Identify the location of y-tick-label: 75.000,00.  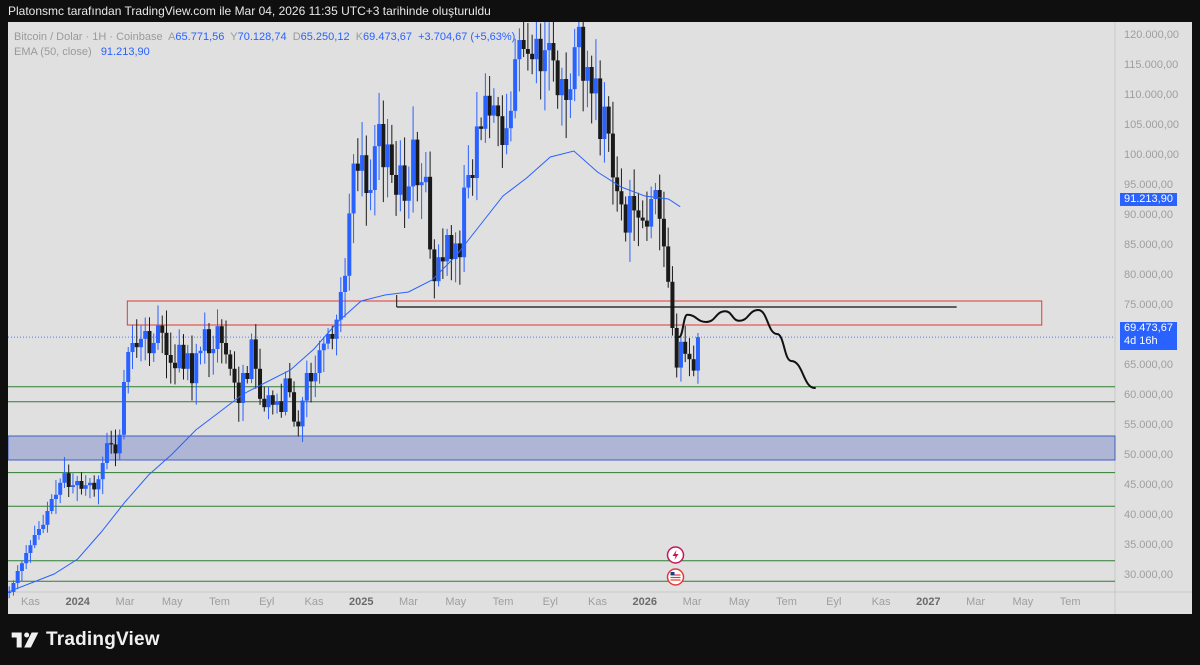
(1148, 305).